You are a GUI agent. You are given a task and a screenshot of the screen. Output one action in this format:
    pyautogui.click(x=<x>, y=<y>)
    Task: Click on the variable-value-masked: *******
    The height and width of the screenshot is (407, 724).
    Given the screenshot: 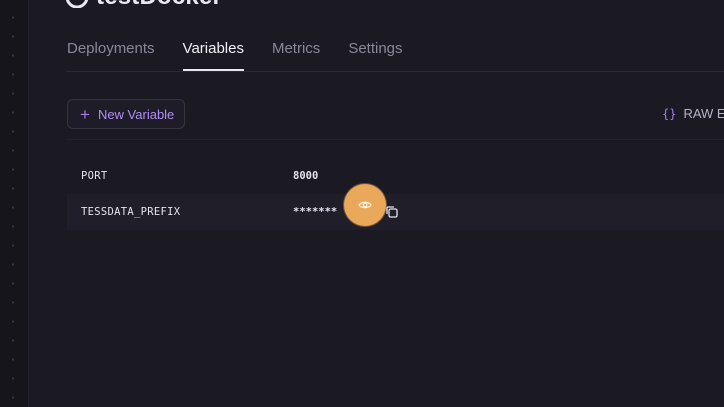 What is the action you would take?
    pyautogui.click(x=315, y=212)
    